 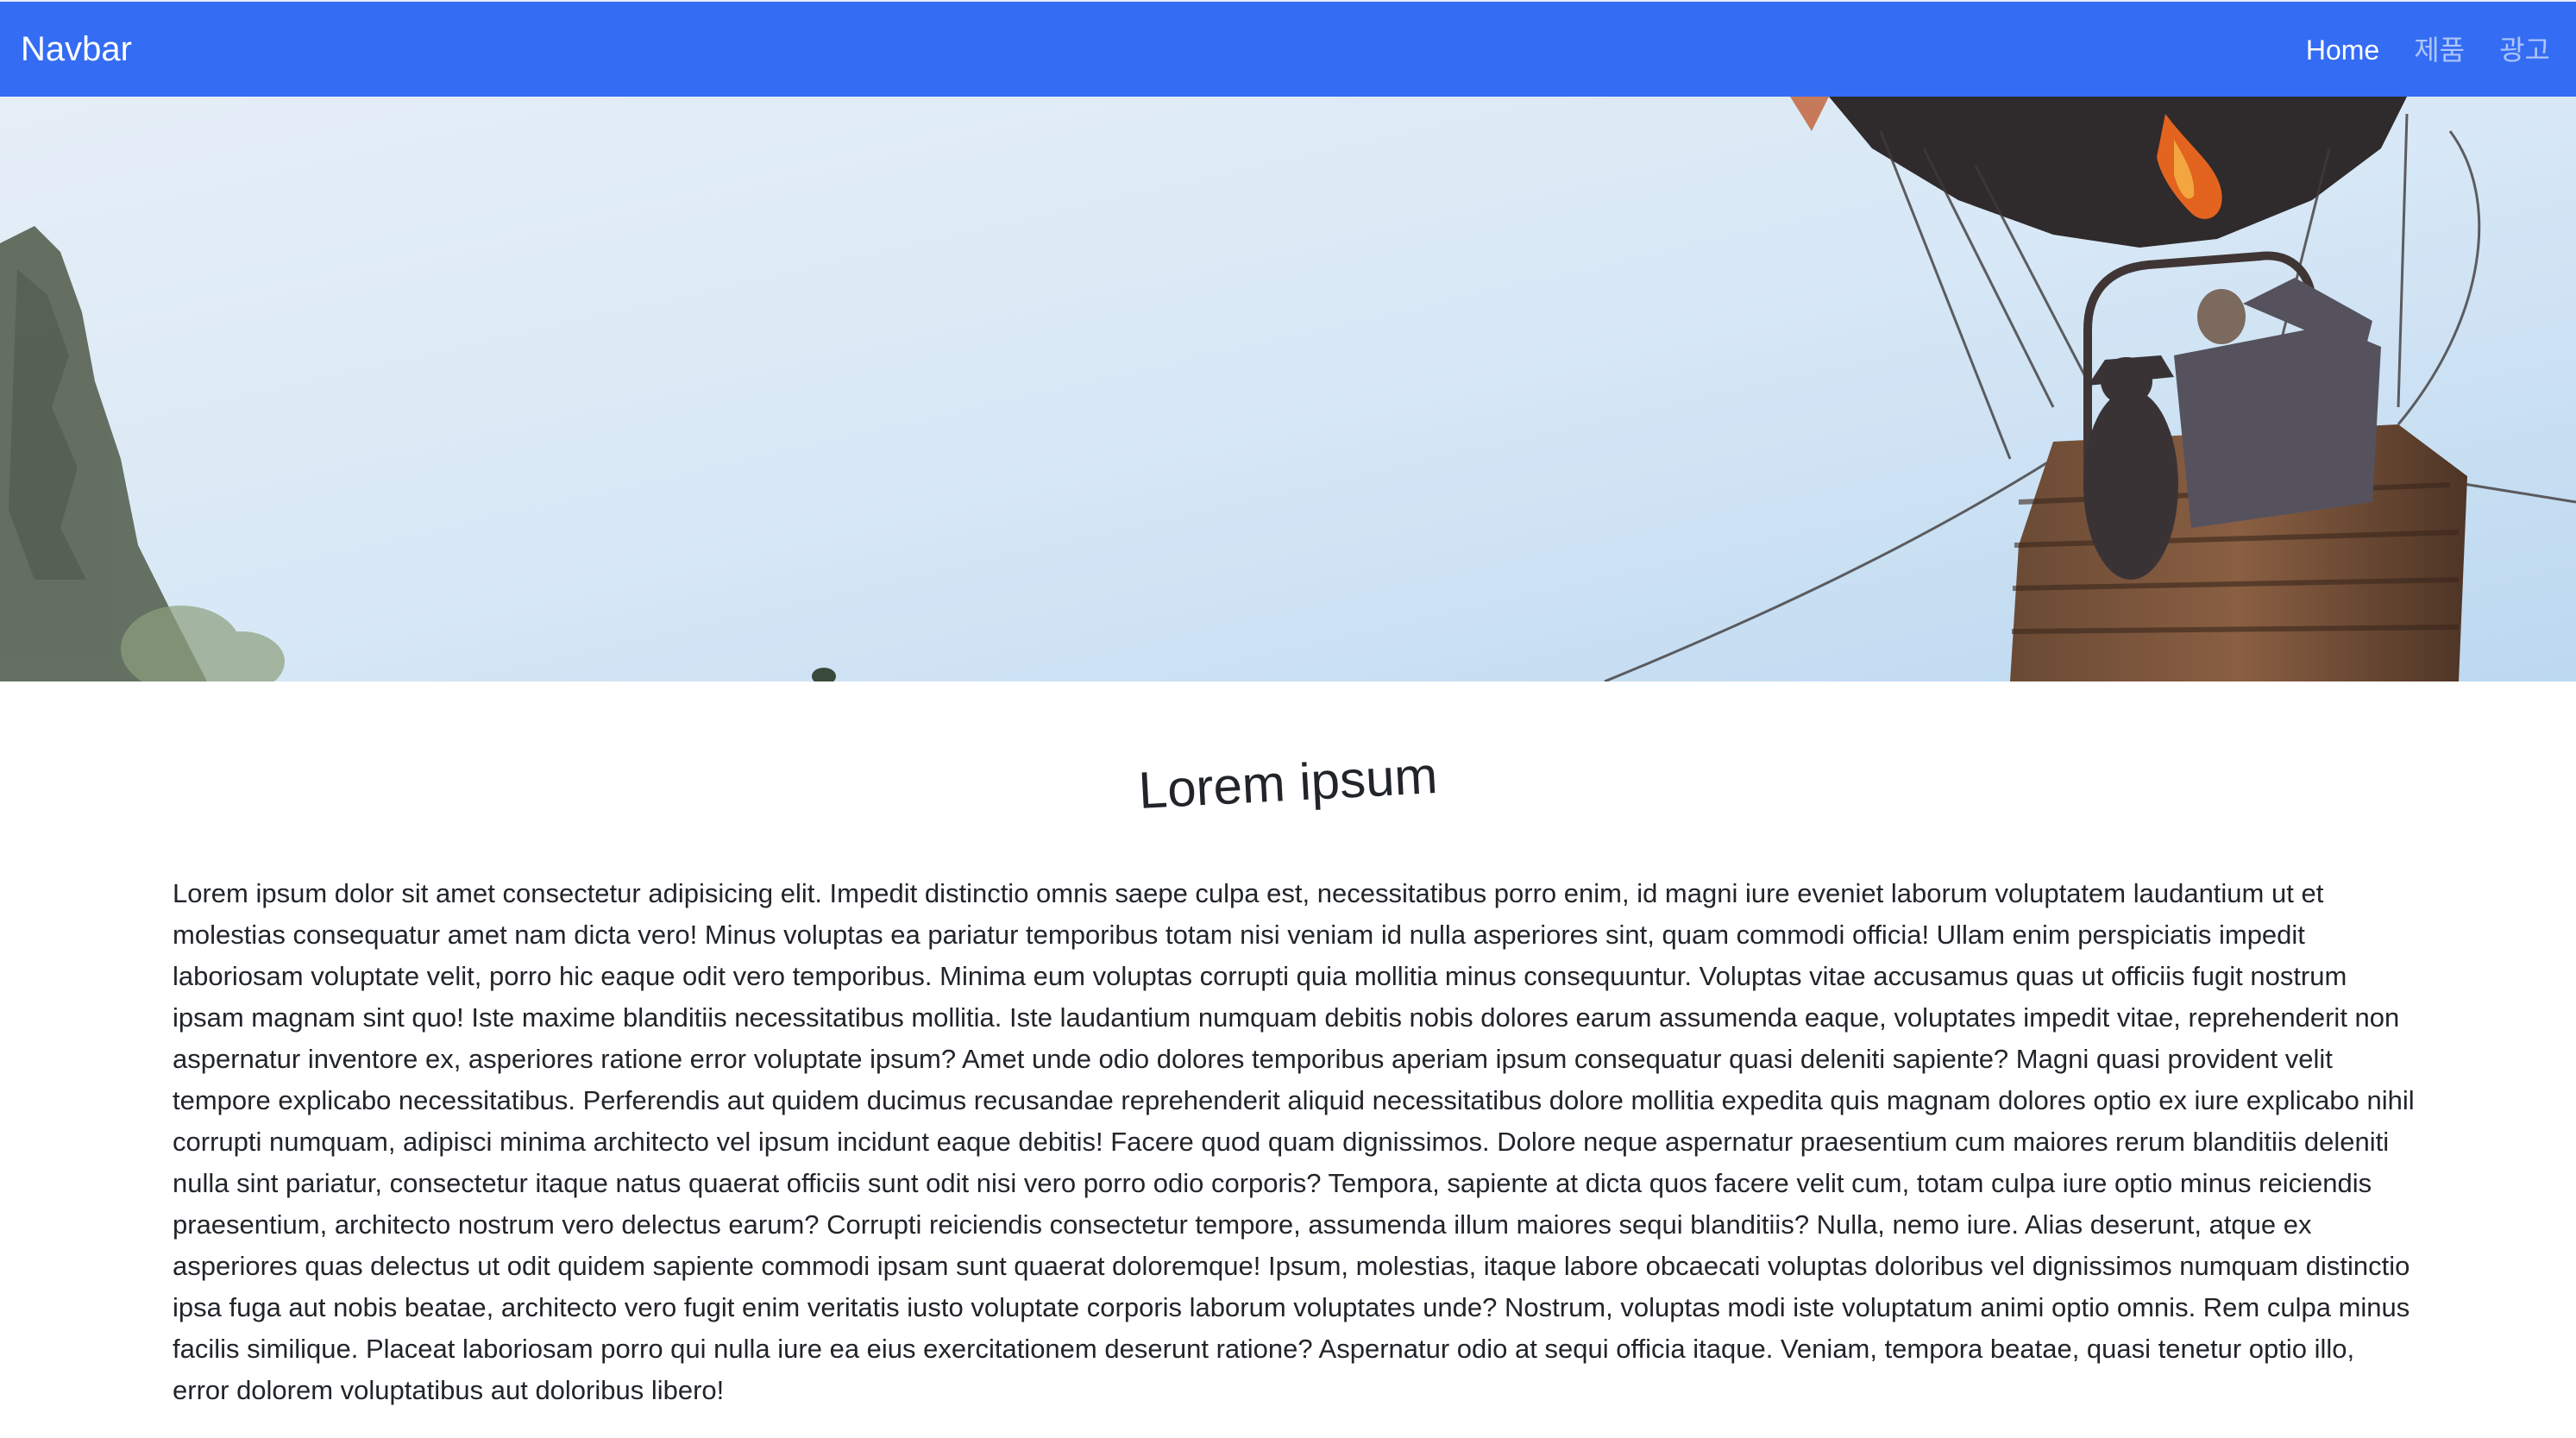 I want to click on navbar: Navbar Home 제품 광고, so click(x=1288, y=48).